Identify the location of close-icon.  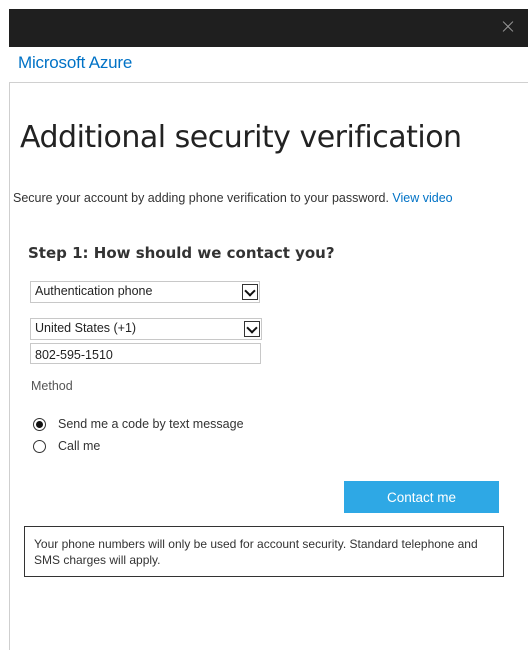
(508, 27).